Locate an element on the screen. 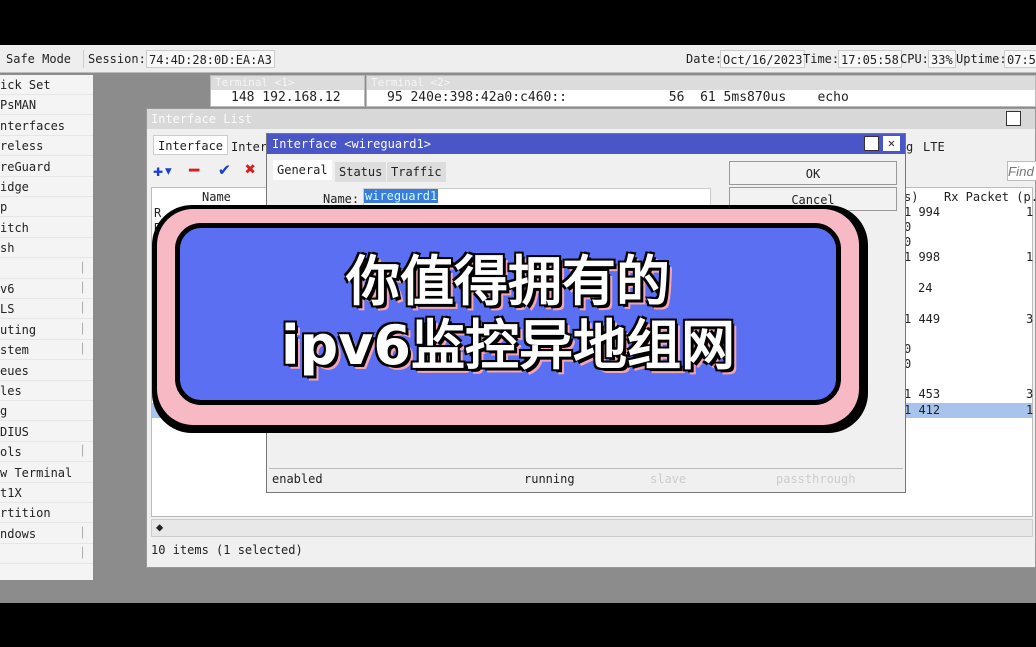  dialog-status-bar: enabled running slave passthrough is located at coordinates (586, 479).